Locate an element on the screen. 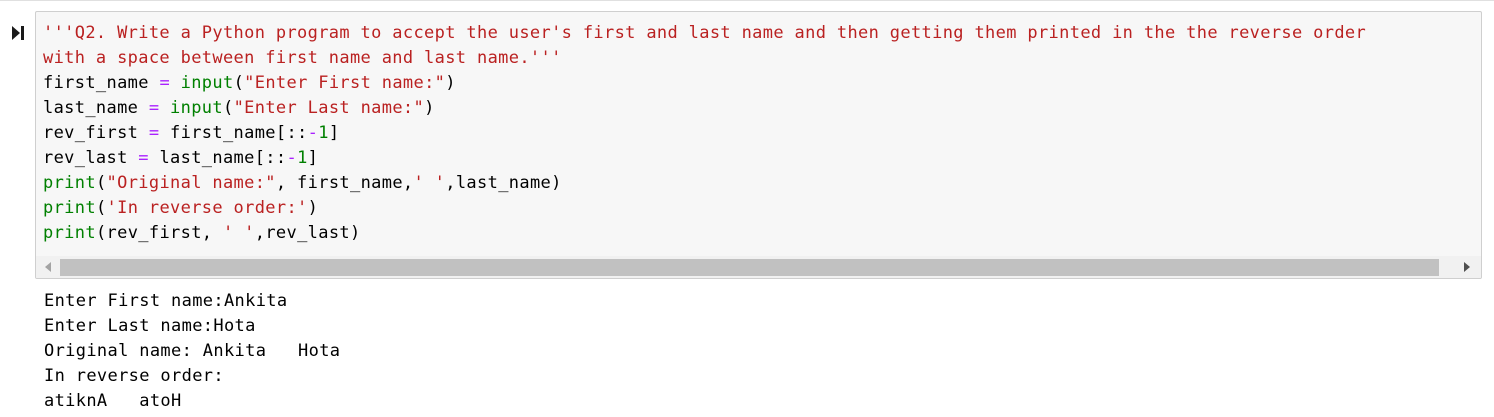 The image size is (1494, 417). code-token: ,last_name) is located at coordinates (503, 183).